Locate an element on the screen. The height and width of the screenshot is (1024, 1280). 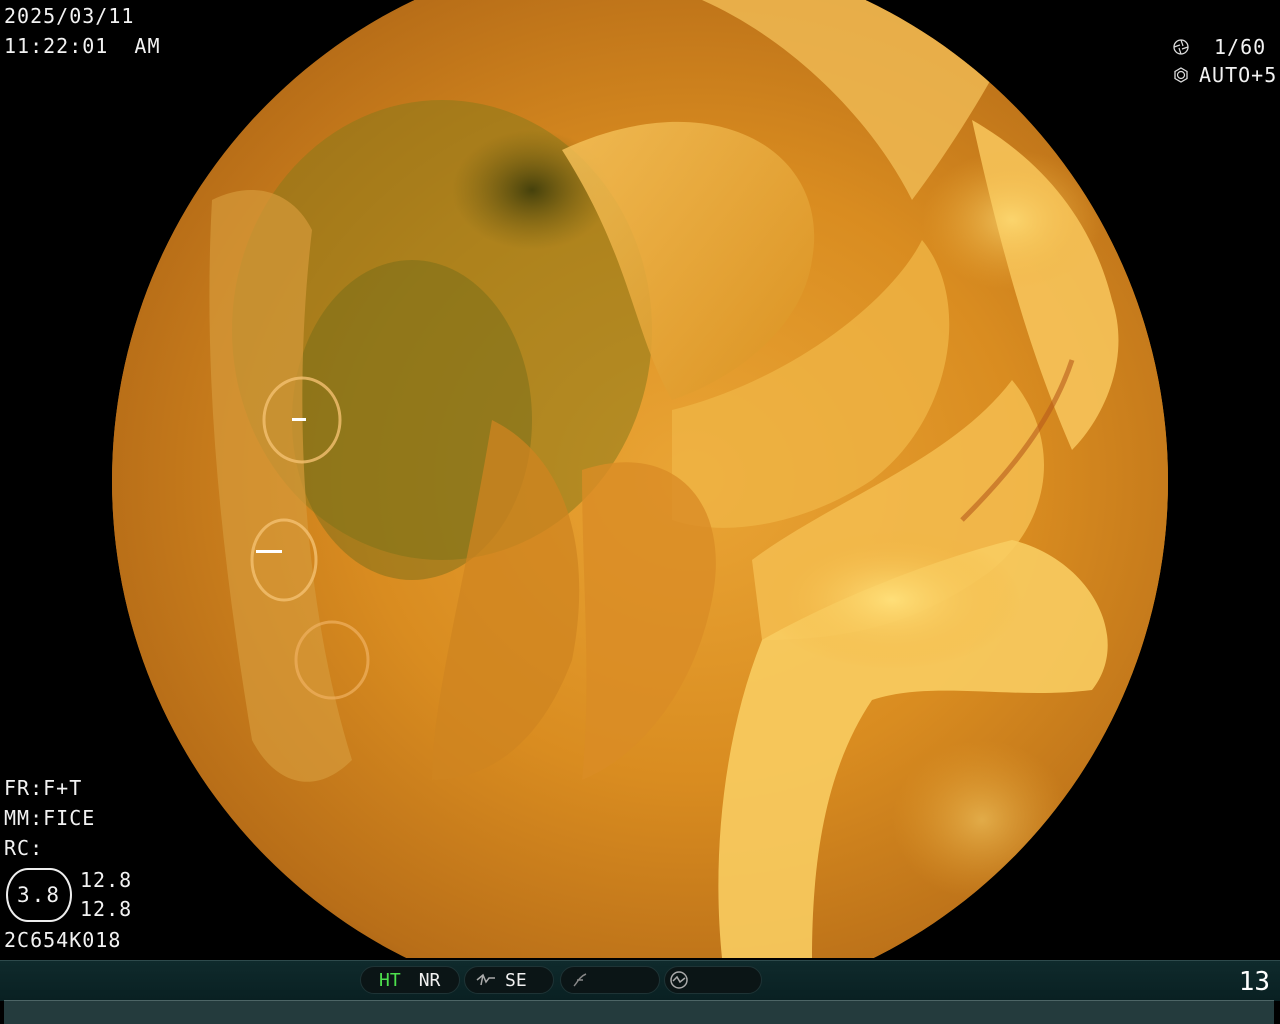
page-number: 13 is located at coordinates (1254, 982).